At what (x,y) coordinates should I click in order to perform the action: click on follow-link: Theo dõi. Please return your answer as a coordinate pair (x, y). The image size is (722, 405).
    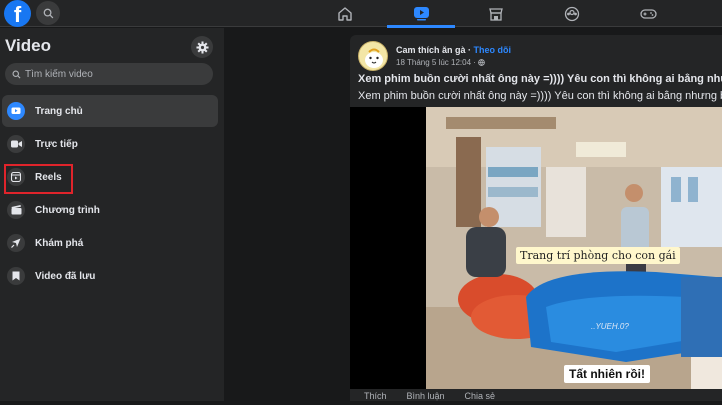
    Looking at the image, I should click on (493, 50).